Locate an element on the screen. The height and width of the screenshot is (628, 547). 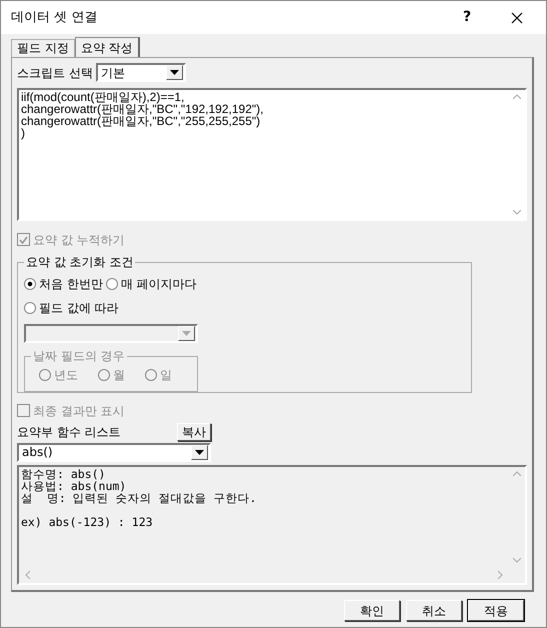
radio-label: 매 페이지마다 is located at coordinates (158, 284).